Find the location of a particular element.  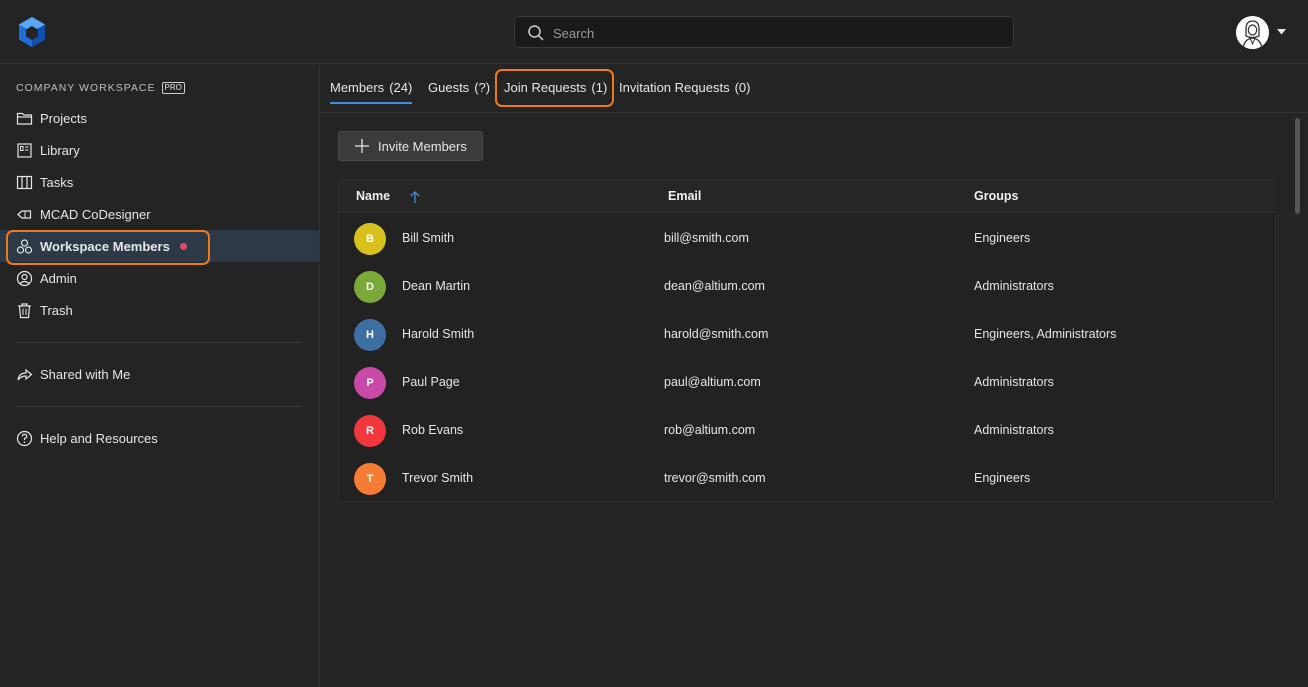

mcad-icon is located at coordinates (24, 214).